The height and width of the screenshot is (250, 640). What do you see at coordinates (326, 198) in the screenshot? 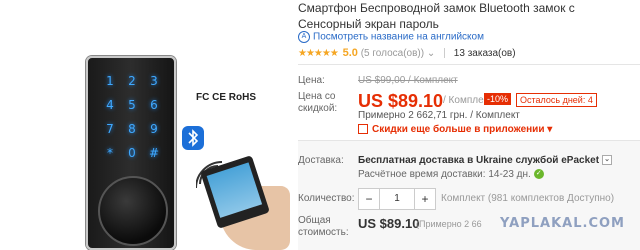
I see `quantity-label: Количество:` at bounding box center [326, 198].